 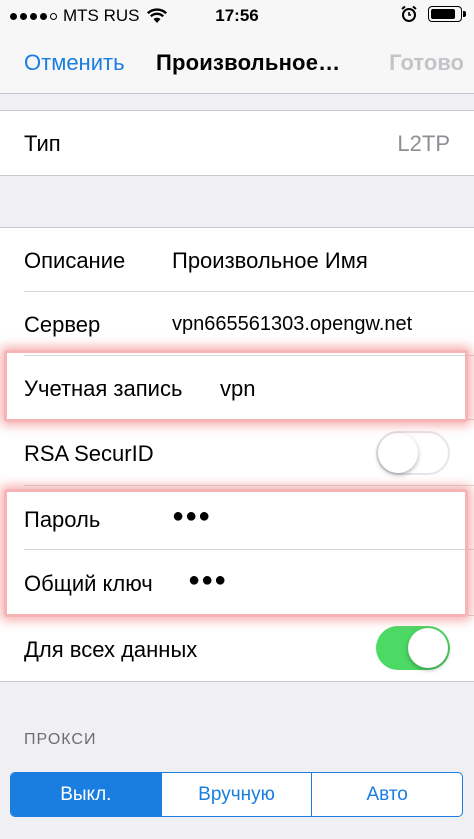 I want to click on rsa-securid-toggle, so click(x=413, y=453).